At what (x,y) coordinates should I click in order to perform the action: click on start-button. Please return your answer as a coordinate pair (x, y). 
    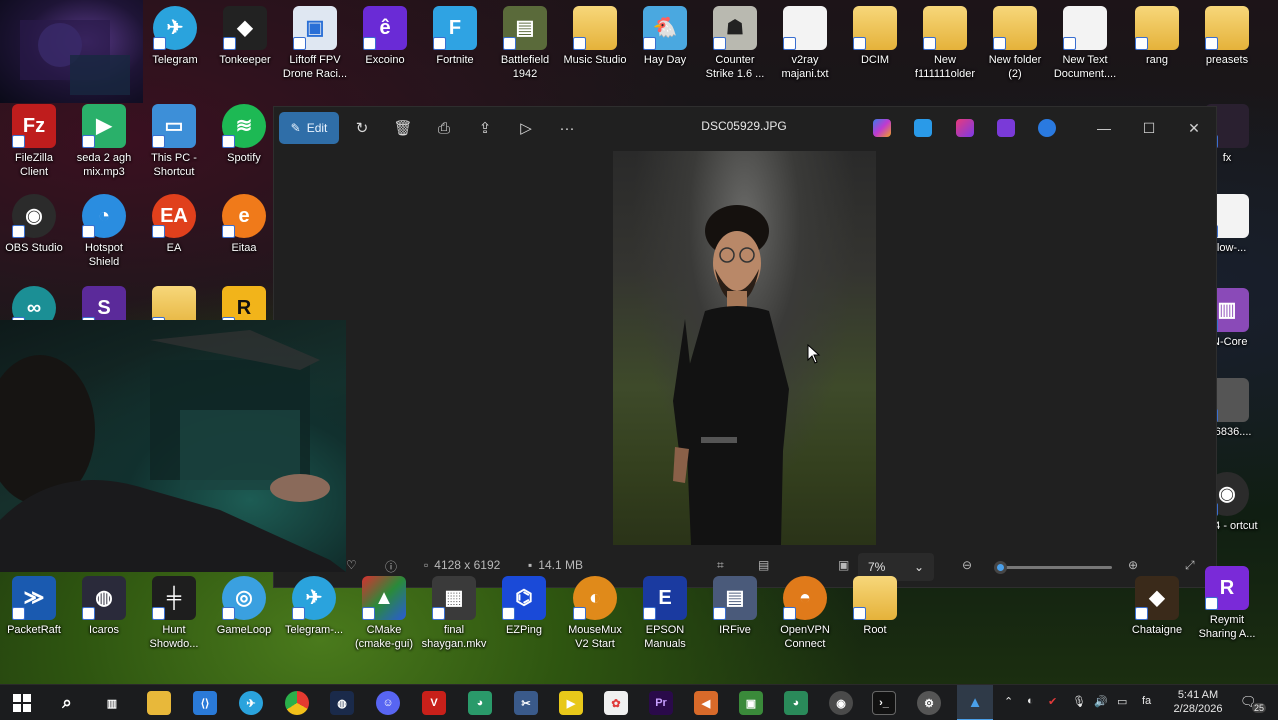
    Looking at the image, I should click on (22, 703).